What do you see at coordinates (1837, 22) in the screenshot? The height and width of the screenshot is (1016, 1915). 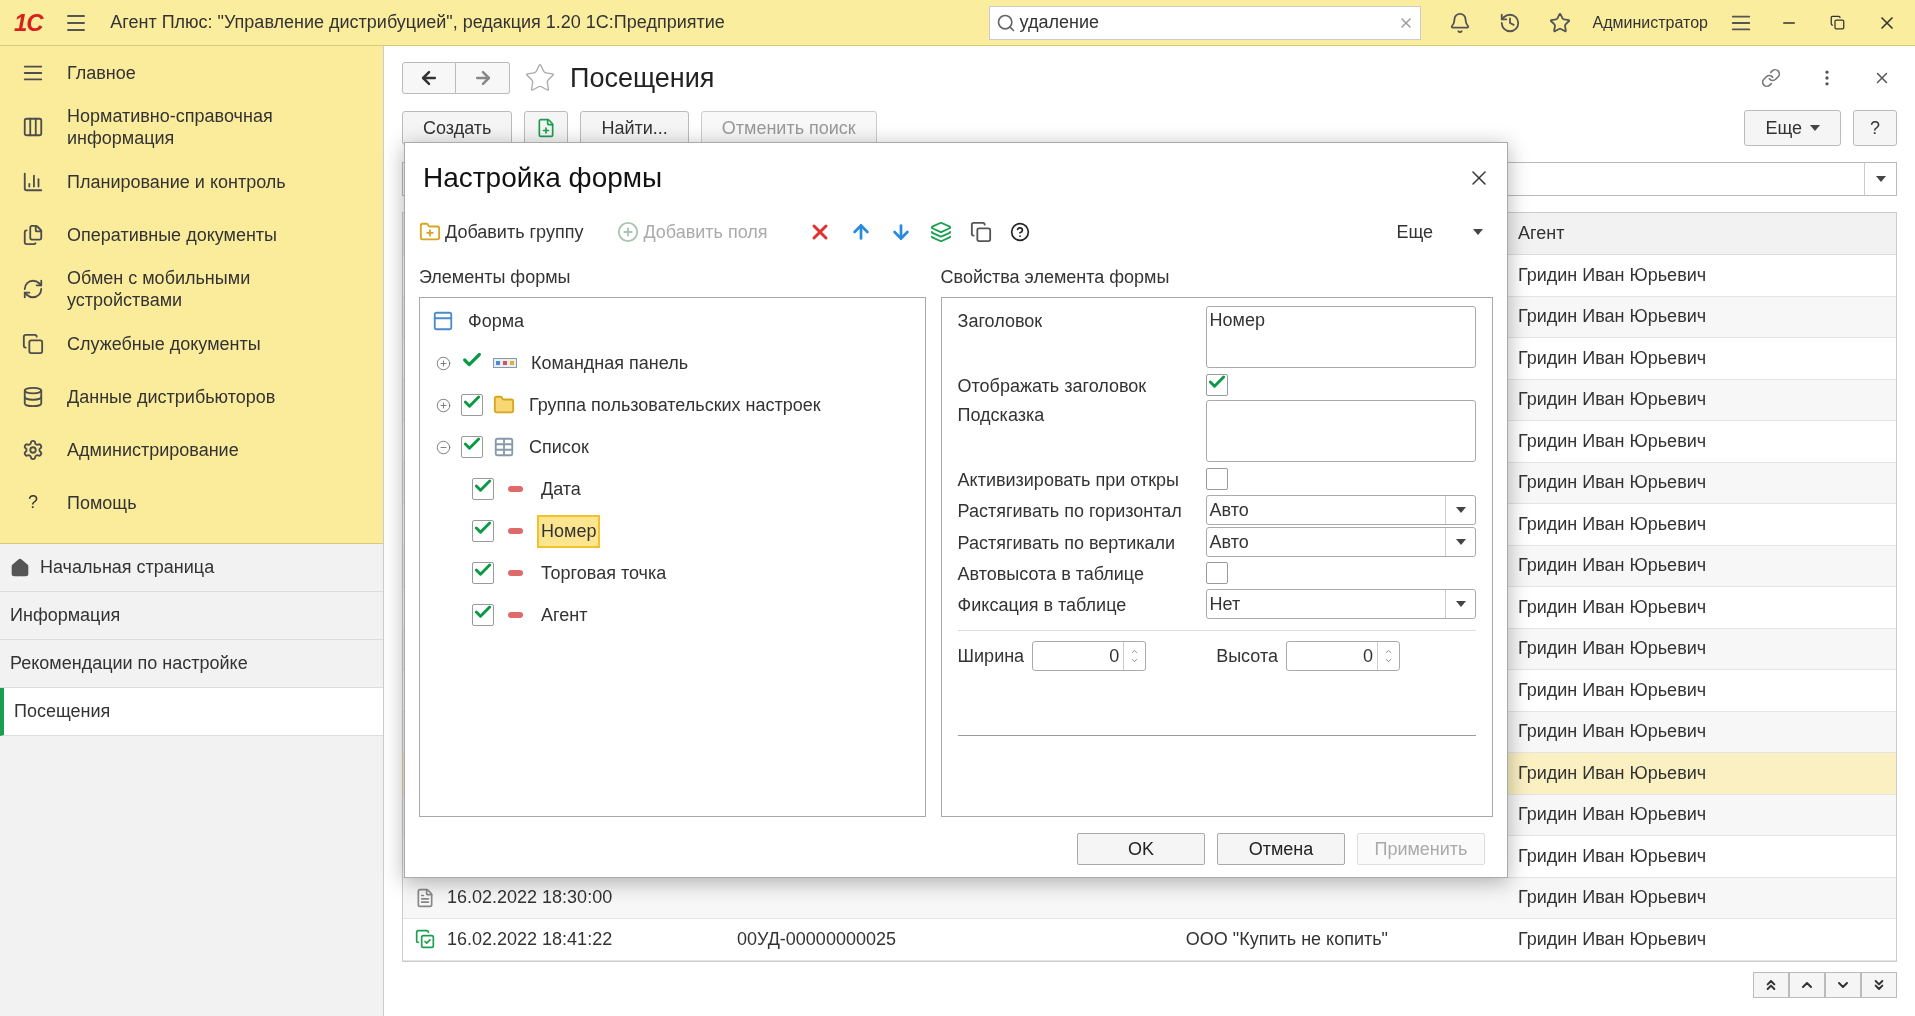 I see `restore-icon` at bounding box center [1837, 22].